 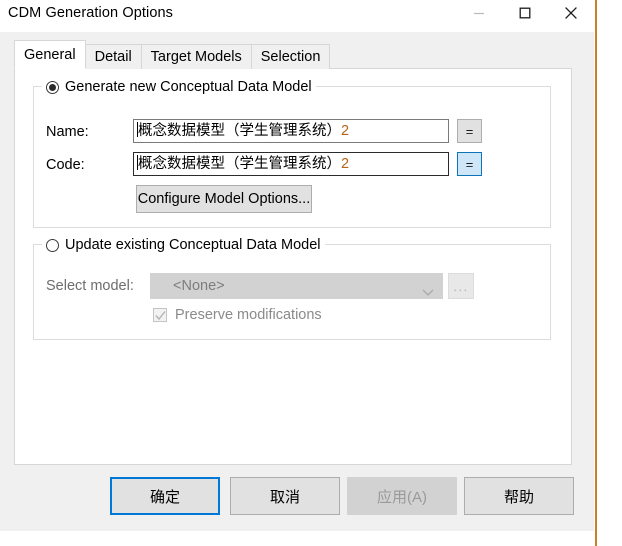 I want to click on code-equals-button: =, so click(x=469, y=164).